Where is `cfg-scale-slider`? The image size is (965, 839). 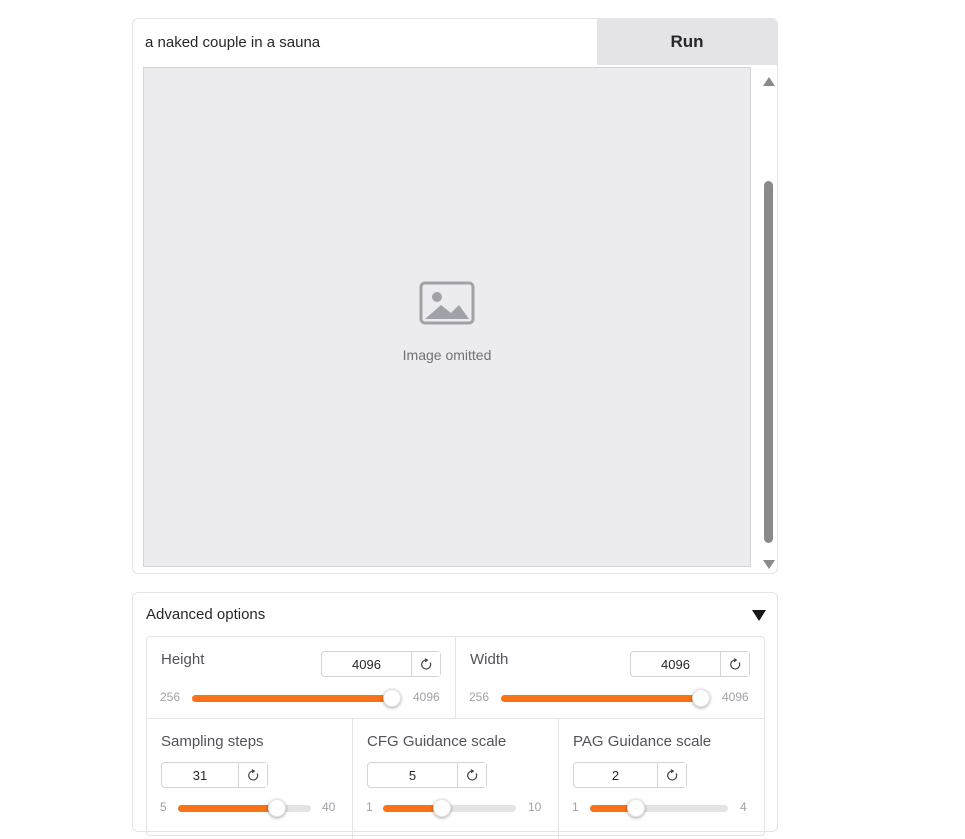 cfg-scale-slider is located at coordinates (449, 808).